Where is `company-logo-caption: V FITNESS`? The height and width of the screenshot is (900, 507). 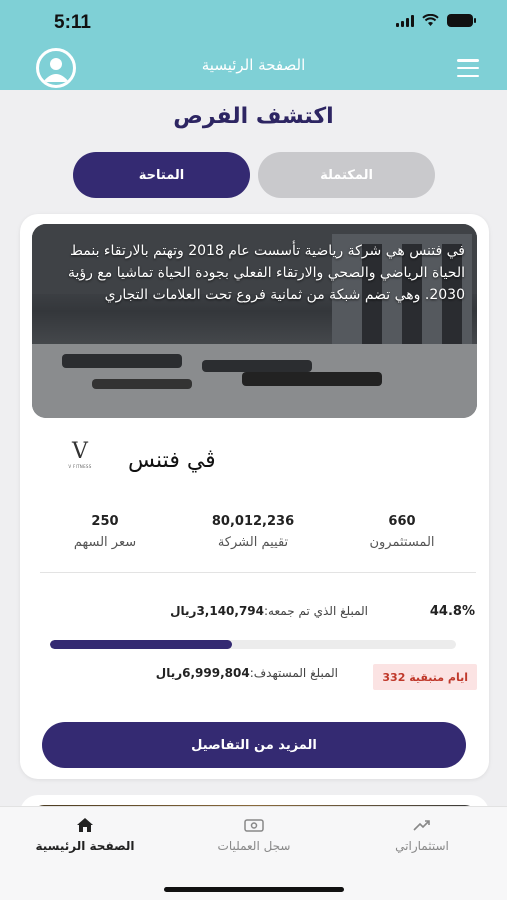 company-logo-caption: V FITNESS is located at coordinates (80, 466).